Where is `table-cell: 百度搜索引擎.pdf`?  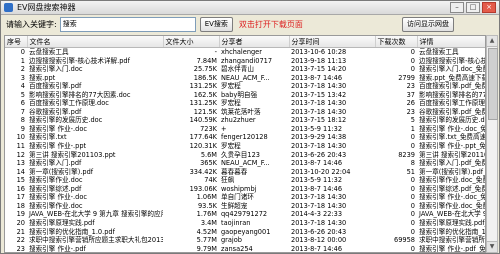 table-cell: 百度搜索引擎.pdf is located at coordinates (55, 86).